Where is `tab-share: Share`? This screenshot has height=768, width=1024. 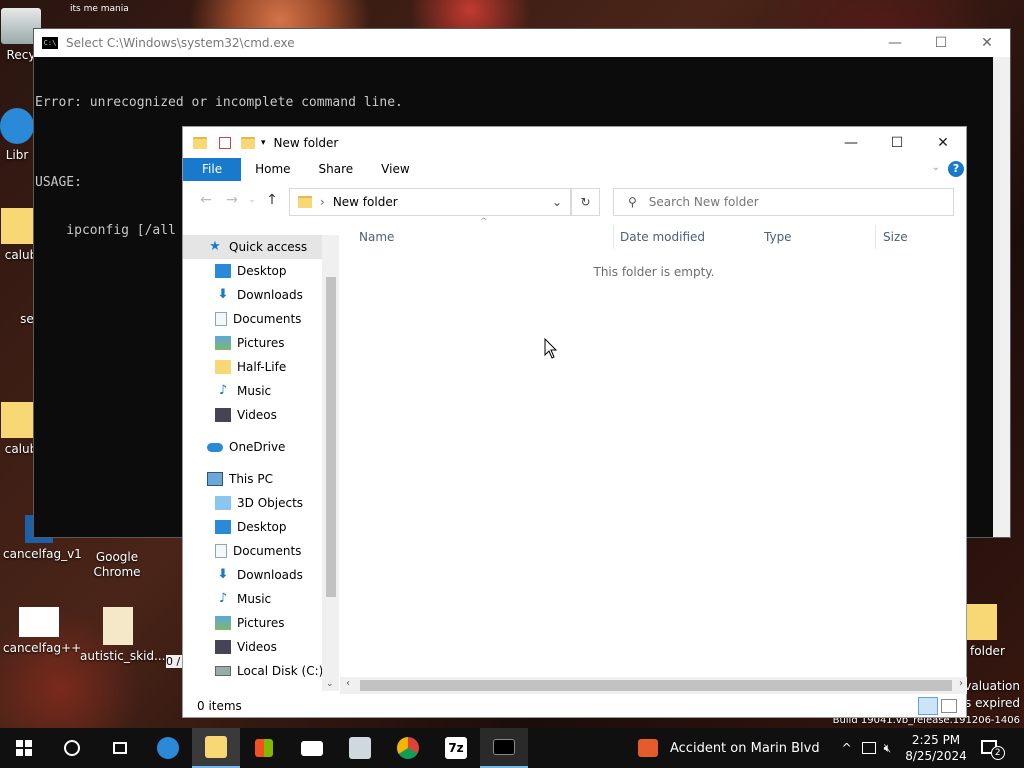
tab-share: Share is located at coordinates (336, 169).